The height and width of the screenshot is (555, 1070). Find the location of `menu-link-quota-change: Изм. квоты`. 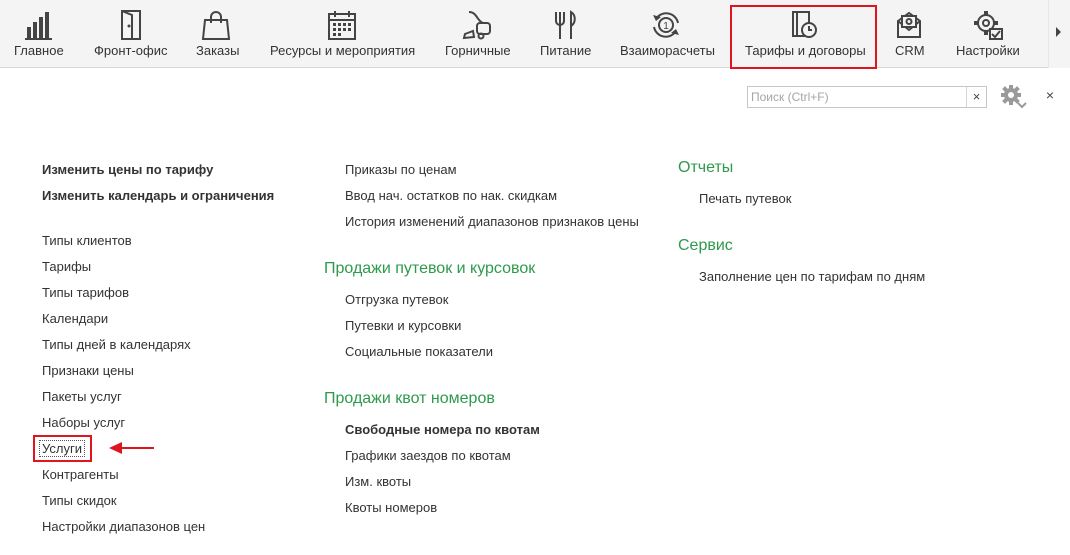

menu-link-quota-change: Изм. квоты is located at coordinates (378, 482).